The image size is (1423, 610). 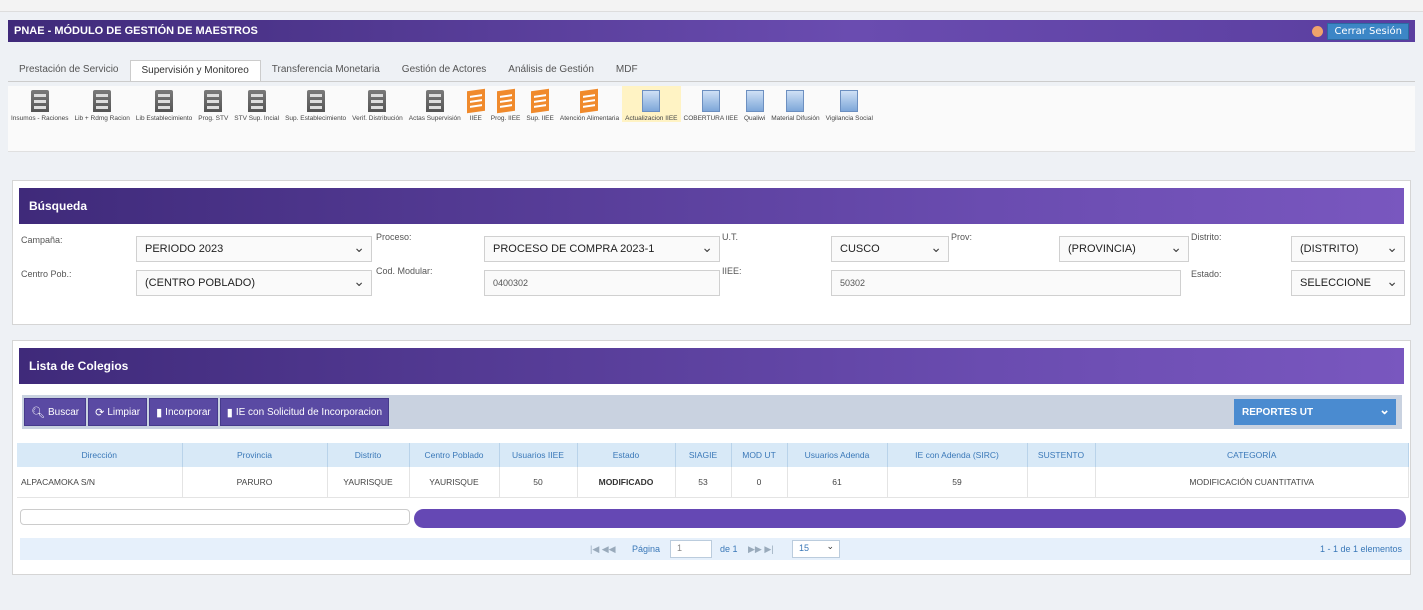 I want to click on col-categoria: CATEGORÍA, so click(x=1252, y=455).